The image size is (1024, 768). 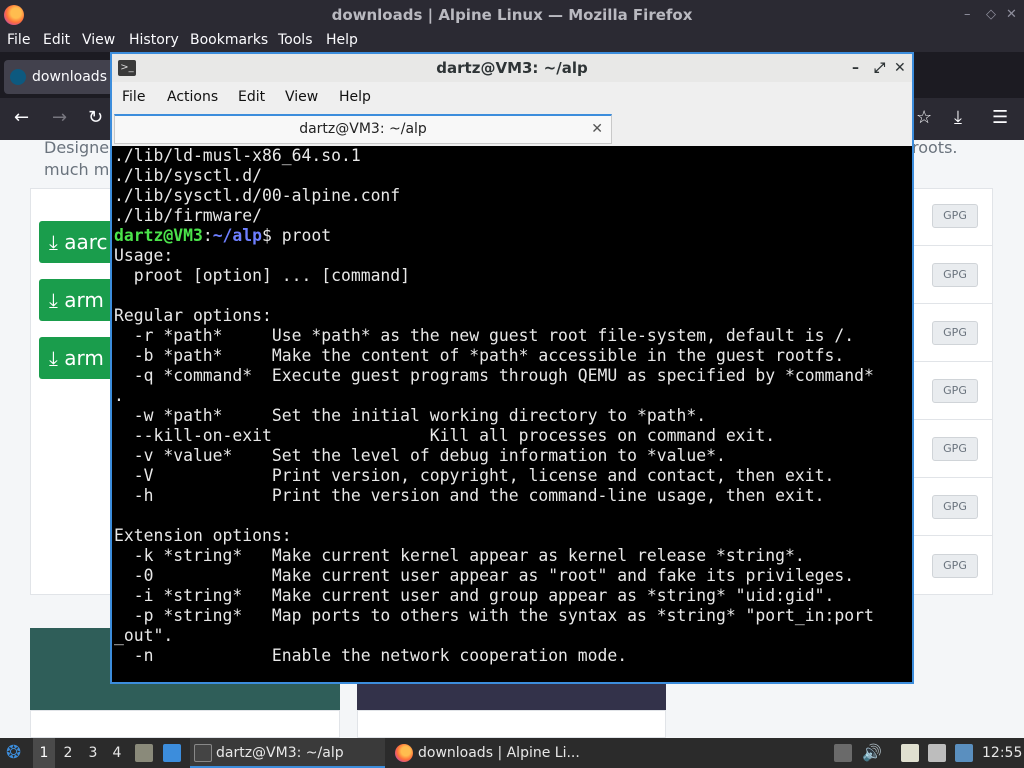 I want to click on menu-file: File, so click(x=18, y=40).